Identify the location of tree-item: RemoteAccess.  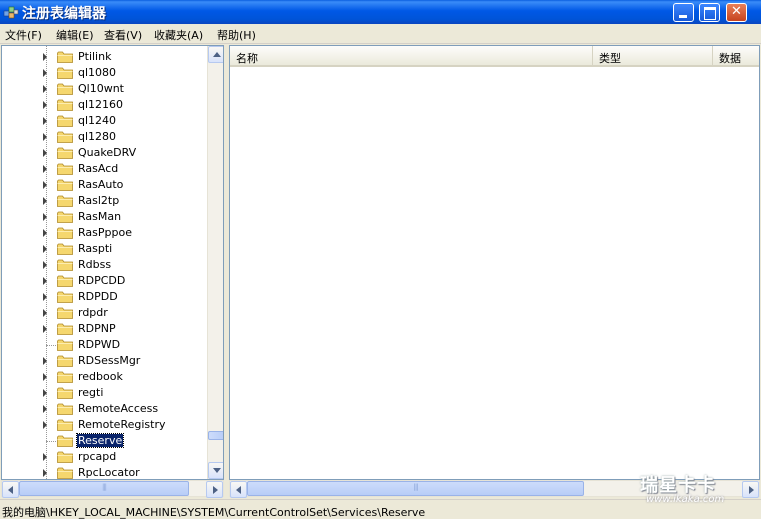
(104, 409).